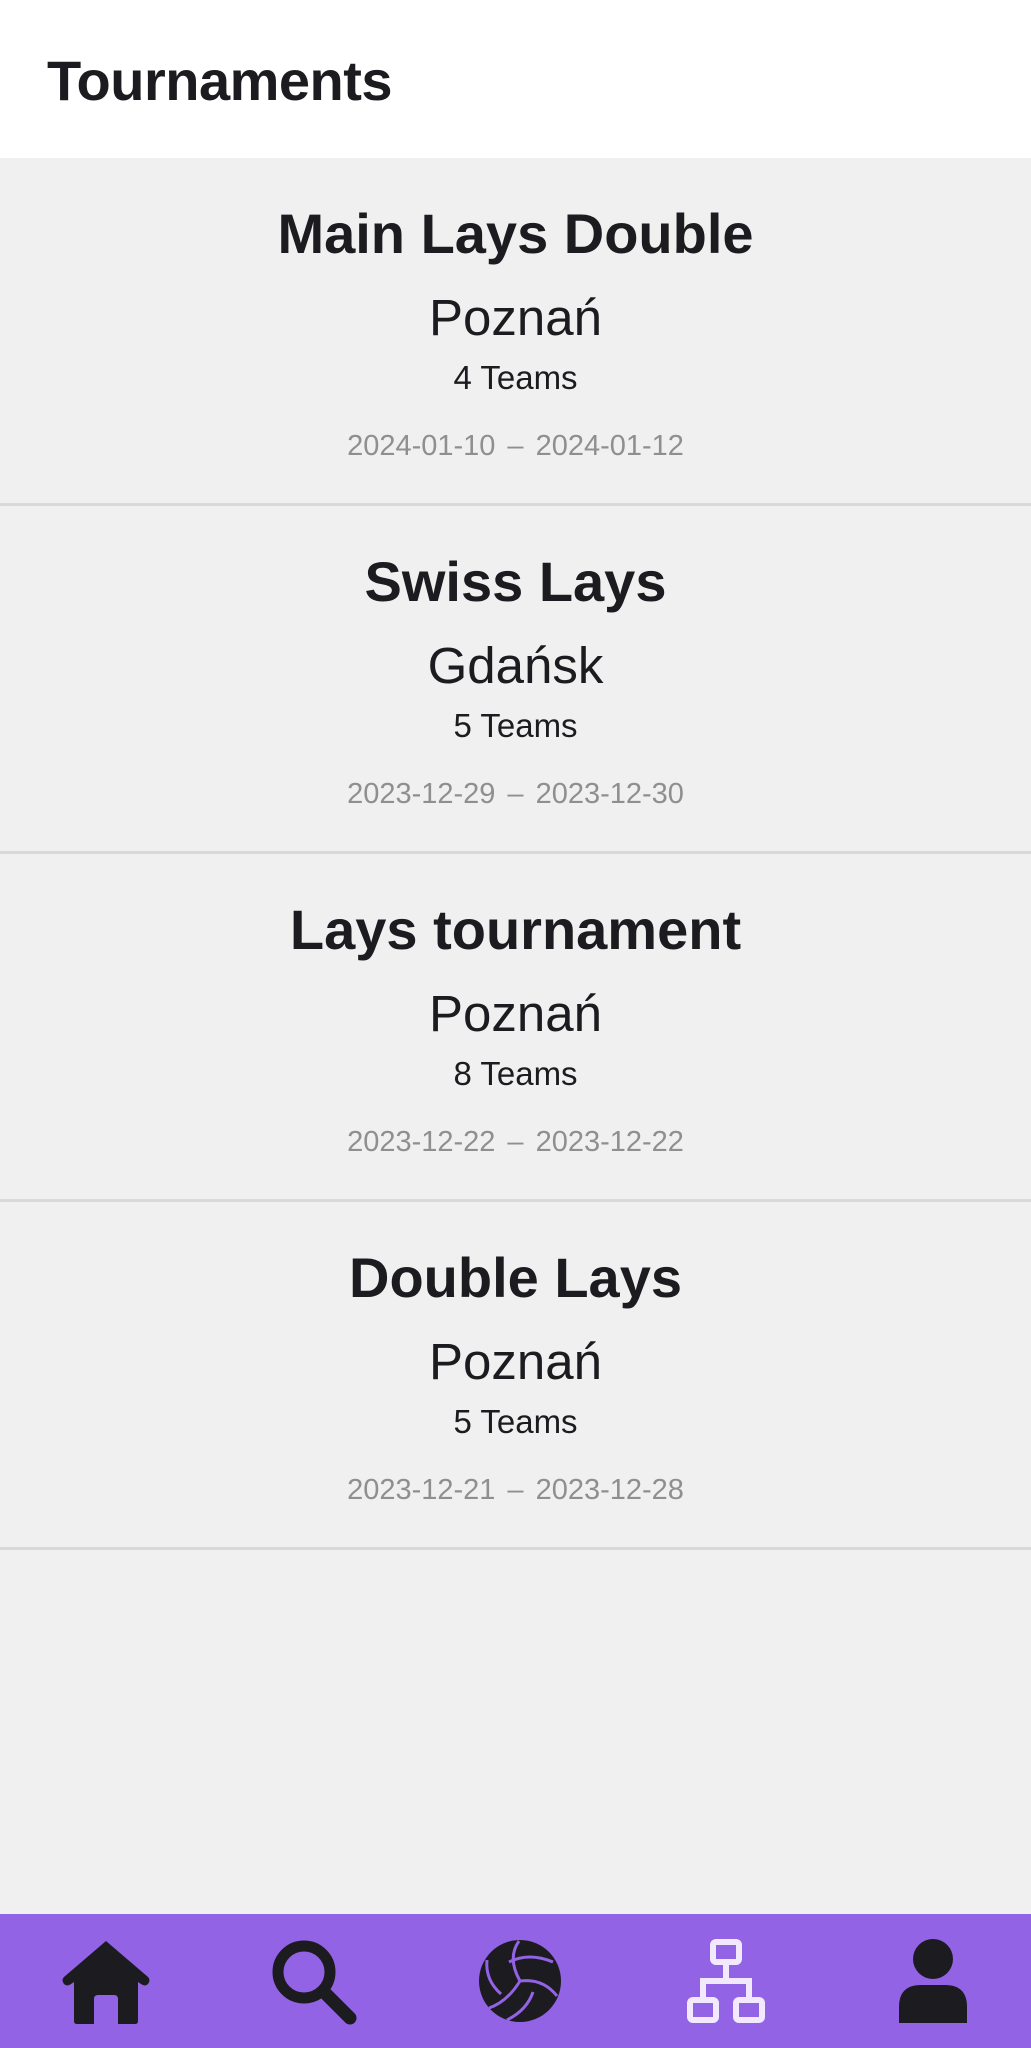 The height and width of the screenshot is (2048, 1031). What do you see at coordinates (515, 929) in the screenshot?
I see `tournament-name: Lays tournament` at bounding box center [515, 929].